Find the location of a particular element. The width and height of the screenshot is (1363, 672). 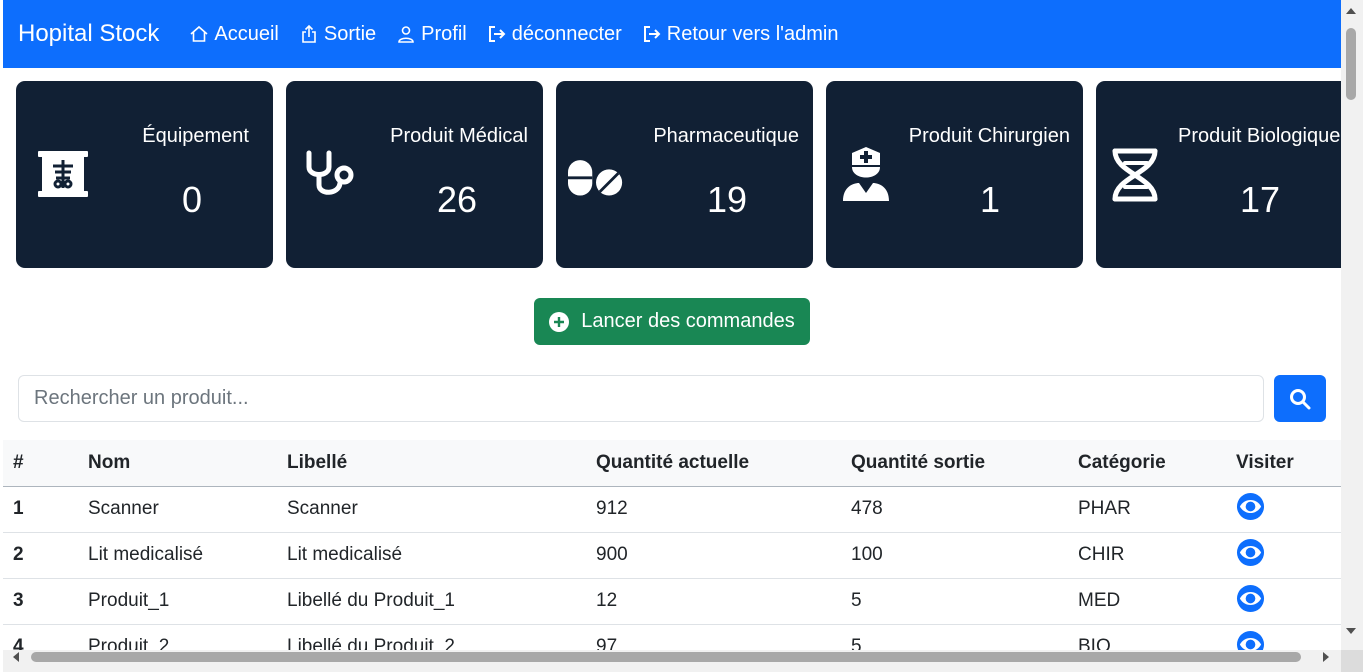

card-value: 26 is located at coordinates (457, 199).